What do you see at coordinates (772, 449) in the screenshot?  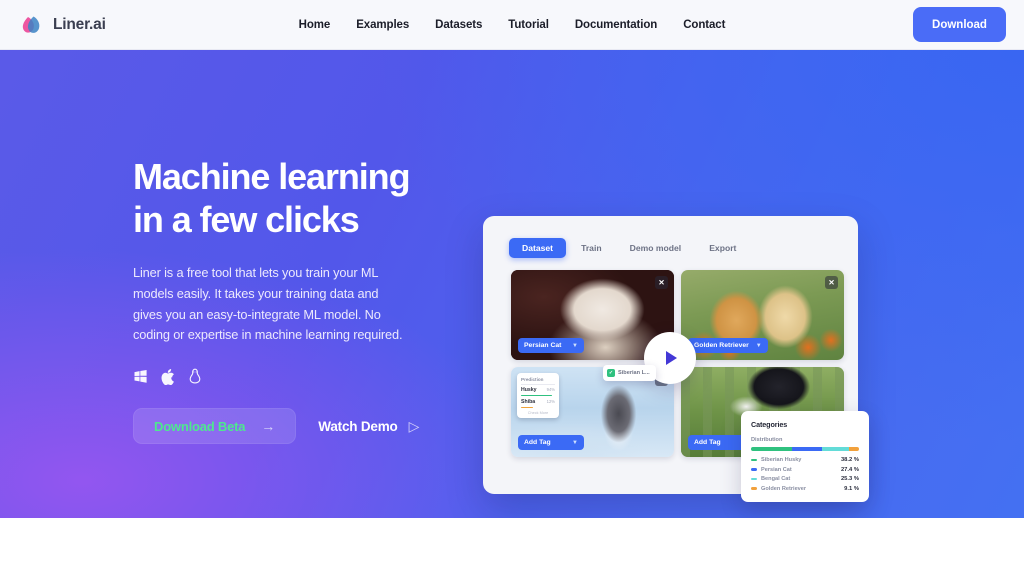 I see `stack-segment-siberian-husky` at bounding box center [772, 449].